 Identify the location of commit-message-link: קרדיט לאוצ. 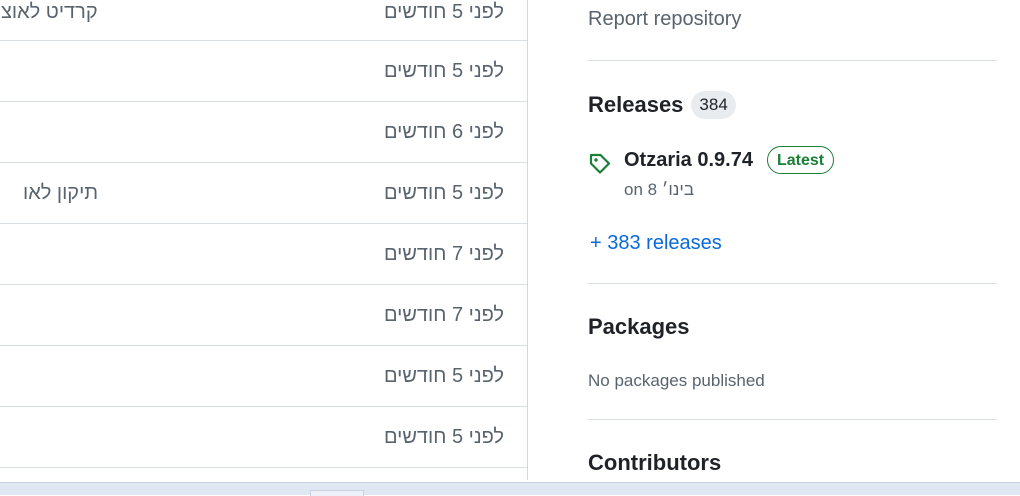
(49, 12).